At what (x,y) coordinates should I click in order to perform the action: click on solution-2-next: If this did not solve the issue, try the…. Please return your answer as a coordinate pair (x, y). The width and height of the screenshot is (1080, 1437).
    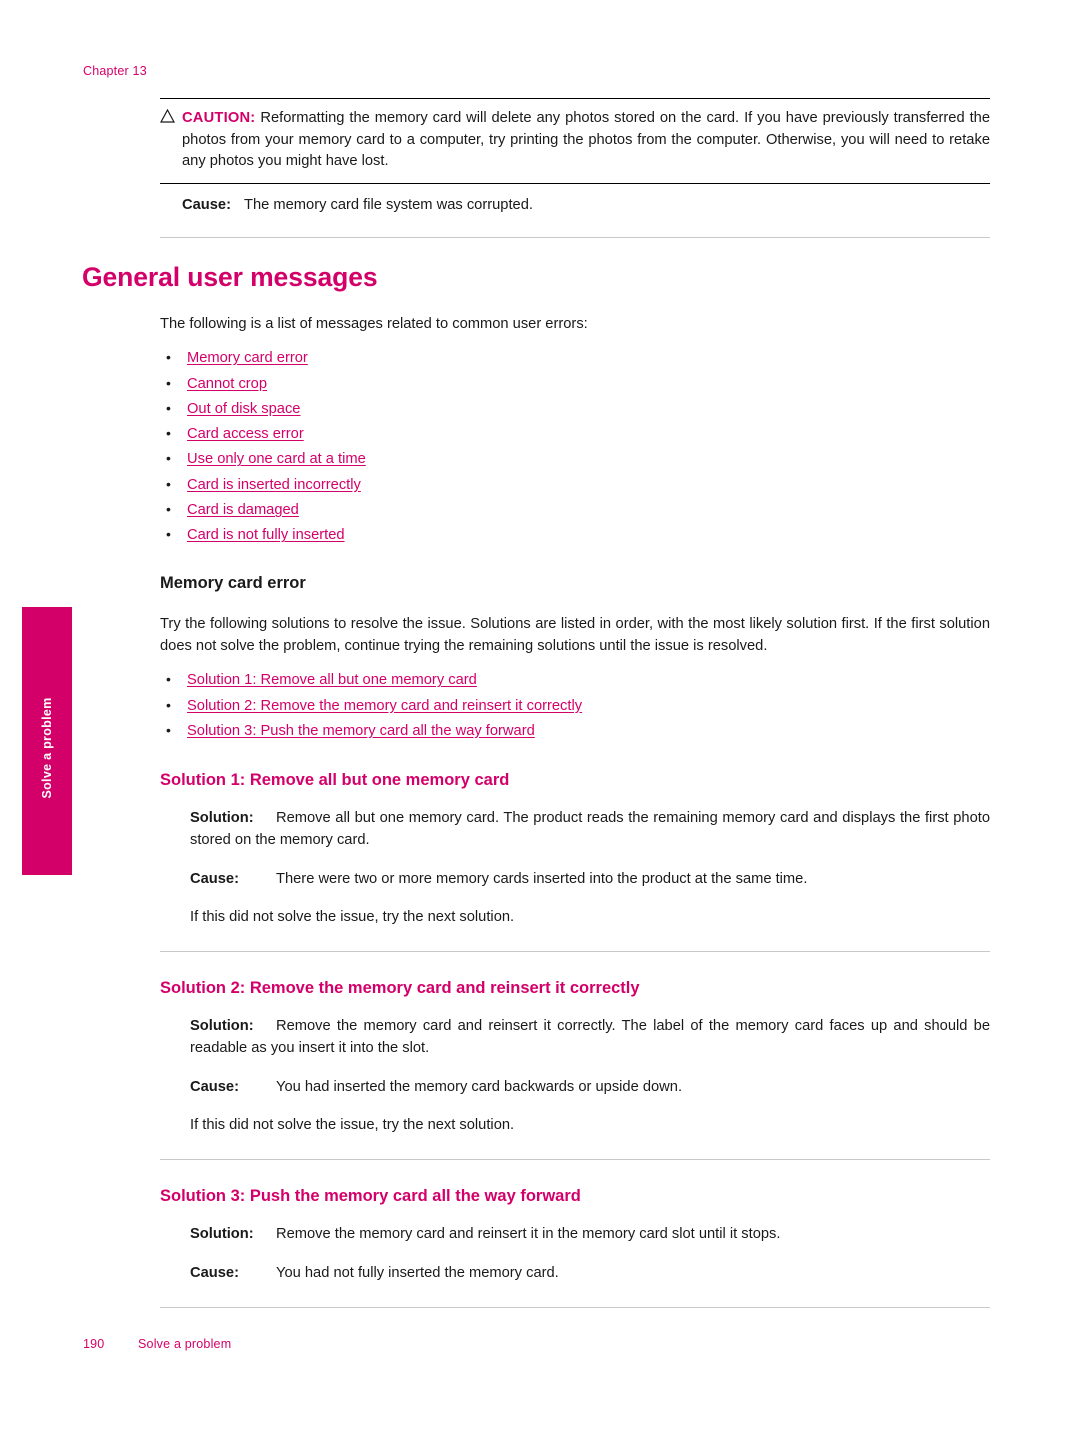
    Looking at the image, I should click on (352, 1125).